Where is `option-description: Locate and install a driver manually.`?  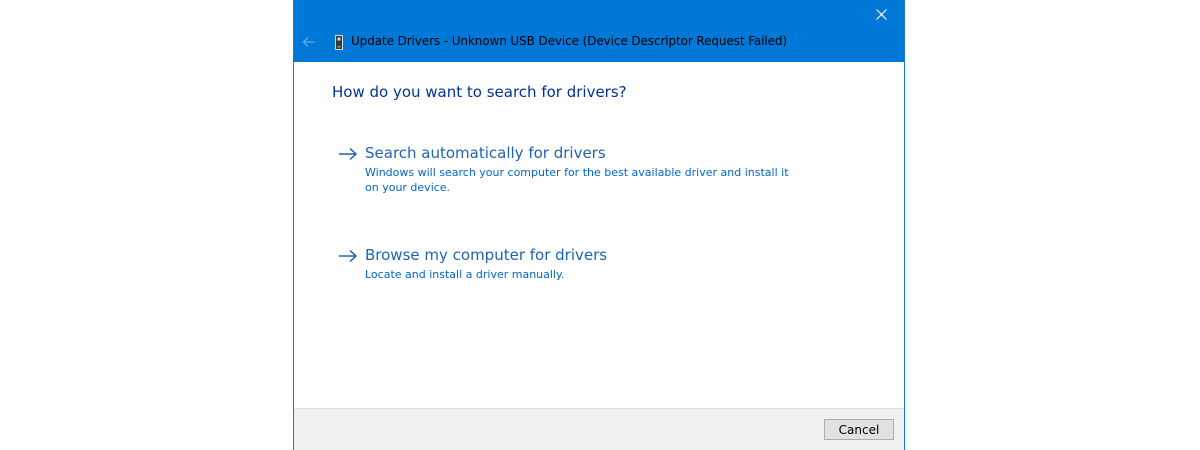
option-description: Locate and install a driver manually. is located at coordinates (465, 274).